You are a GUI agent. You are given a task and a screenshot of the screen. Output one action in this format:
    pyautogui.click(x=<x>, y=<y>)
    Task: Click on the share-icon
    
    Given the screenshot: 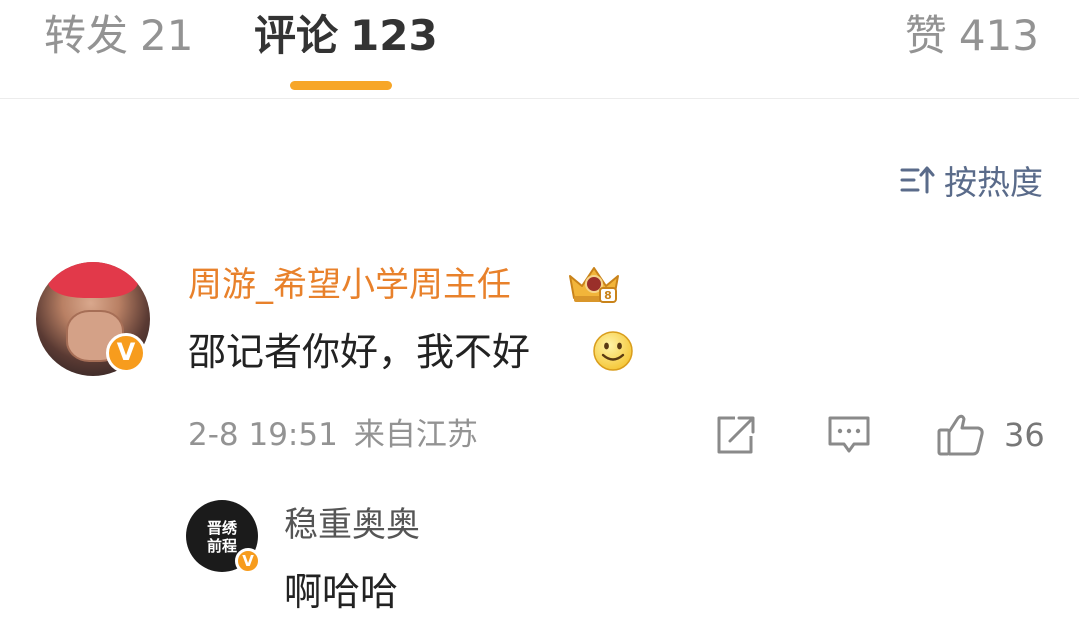 What is the action you would take?
    pyautogui.click(x=736, y=435)
    